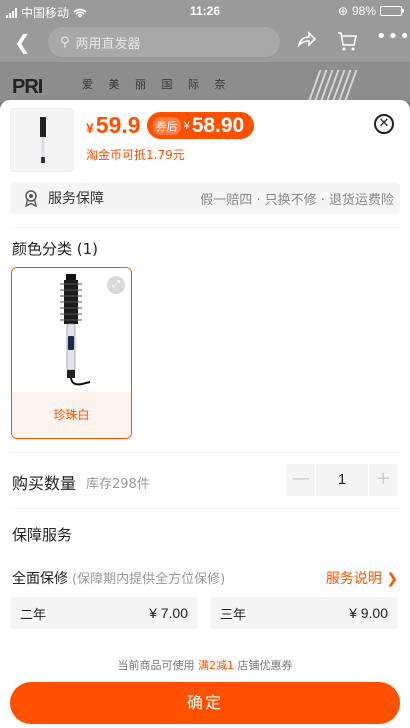 The height and width of the screenshot is (728, 410). I want to click on service-guarantee-bar: 服务保障 假一赔四 · 只换不修 · 退货运费险, so click(205, 198).